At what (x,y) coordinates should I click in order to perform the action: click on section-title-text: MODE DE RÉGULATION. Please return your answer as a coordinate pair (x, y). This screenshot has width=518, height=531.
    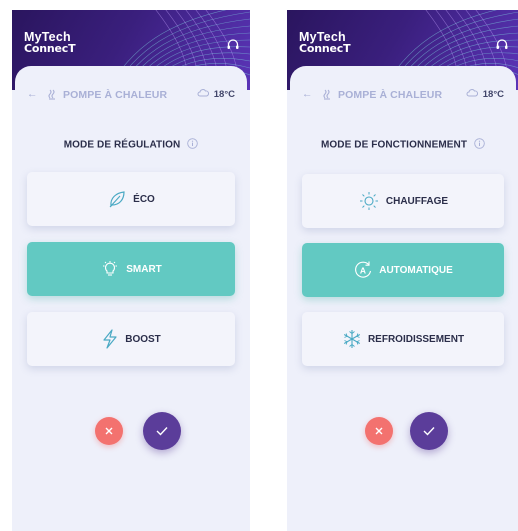
    Looking at the image, I should click on (122, 145).